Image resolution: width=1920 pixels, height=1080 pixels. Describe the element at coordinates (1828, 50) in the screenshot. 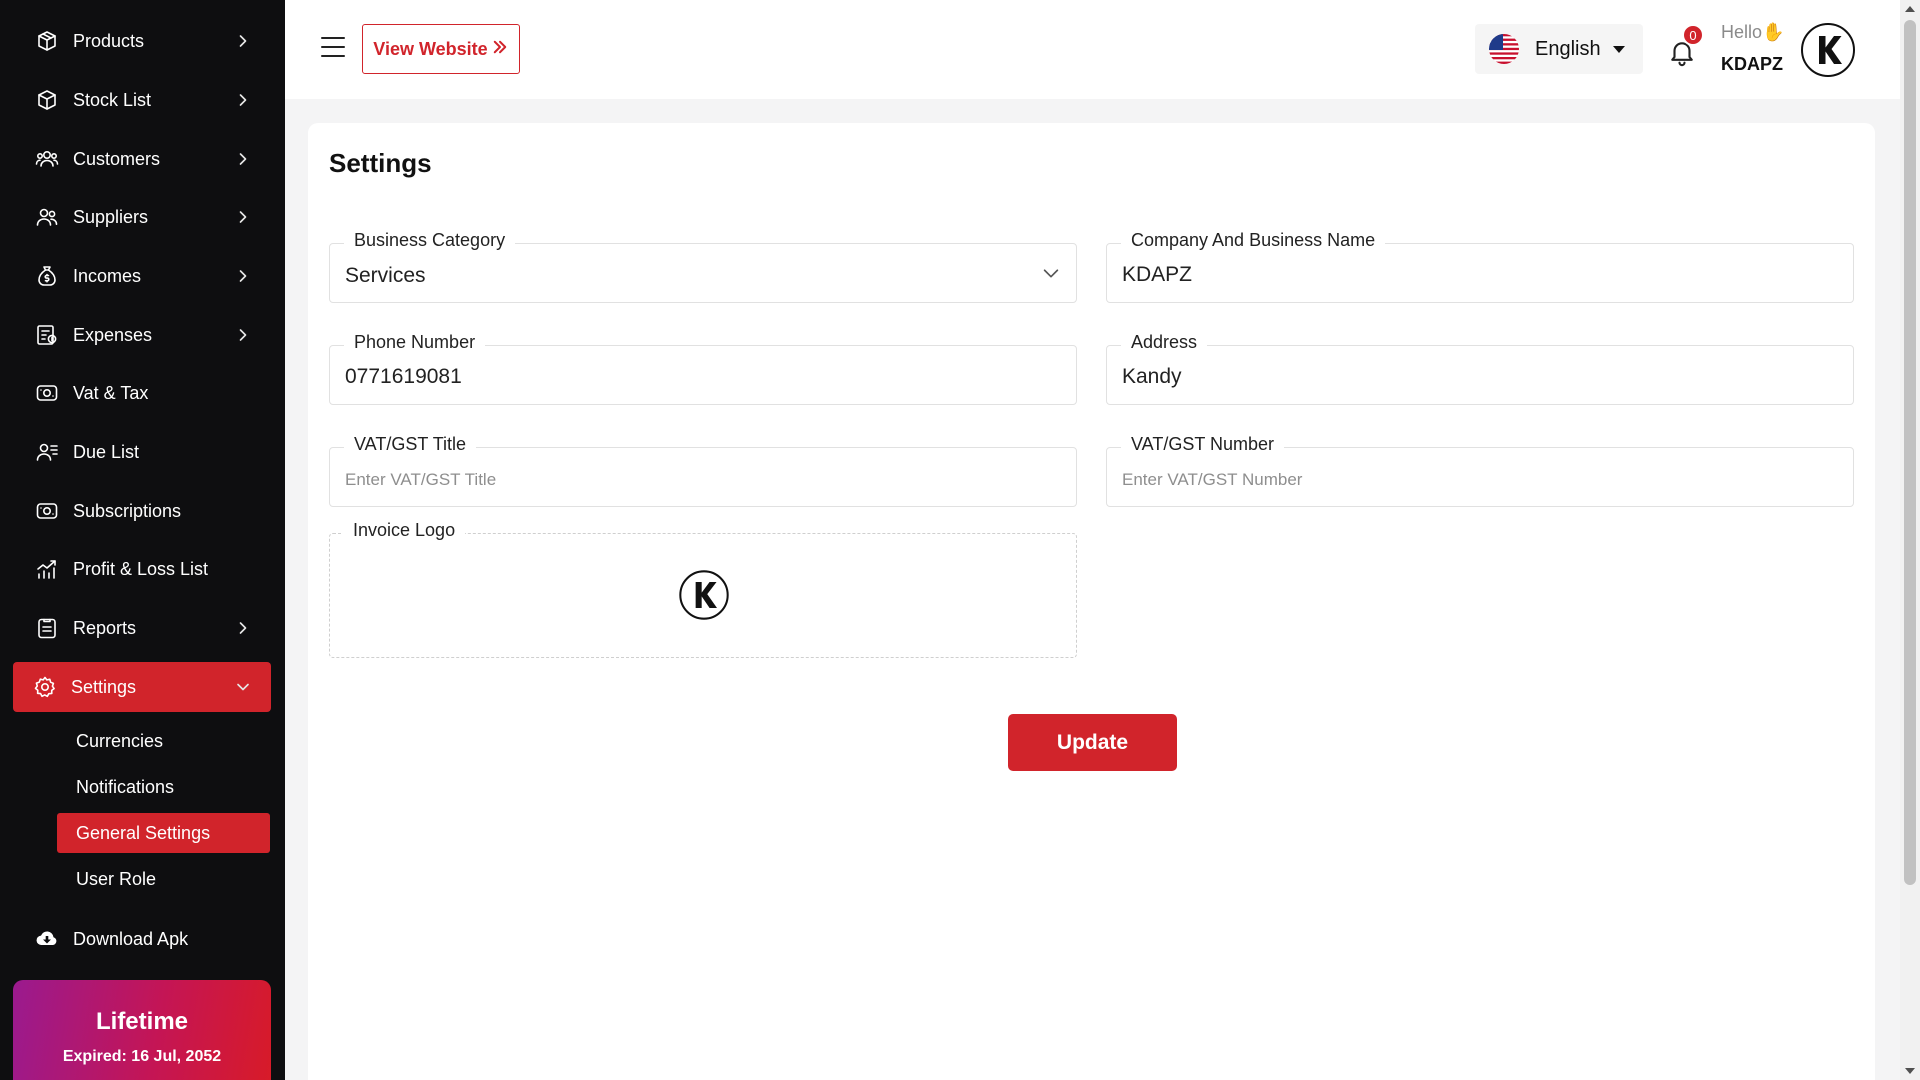

I see `avatar` at that location.